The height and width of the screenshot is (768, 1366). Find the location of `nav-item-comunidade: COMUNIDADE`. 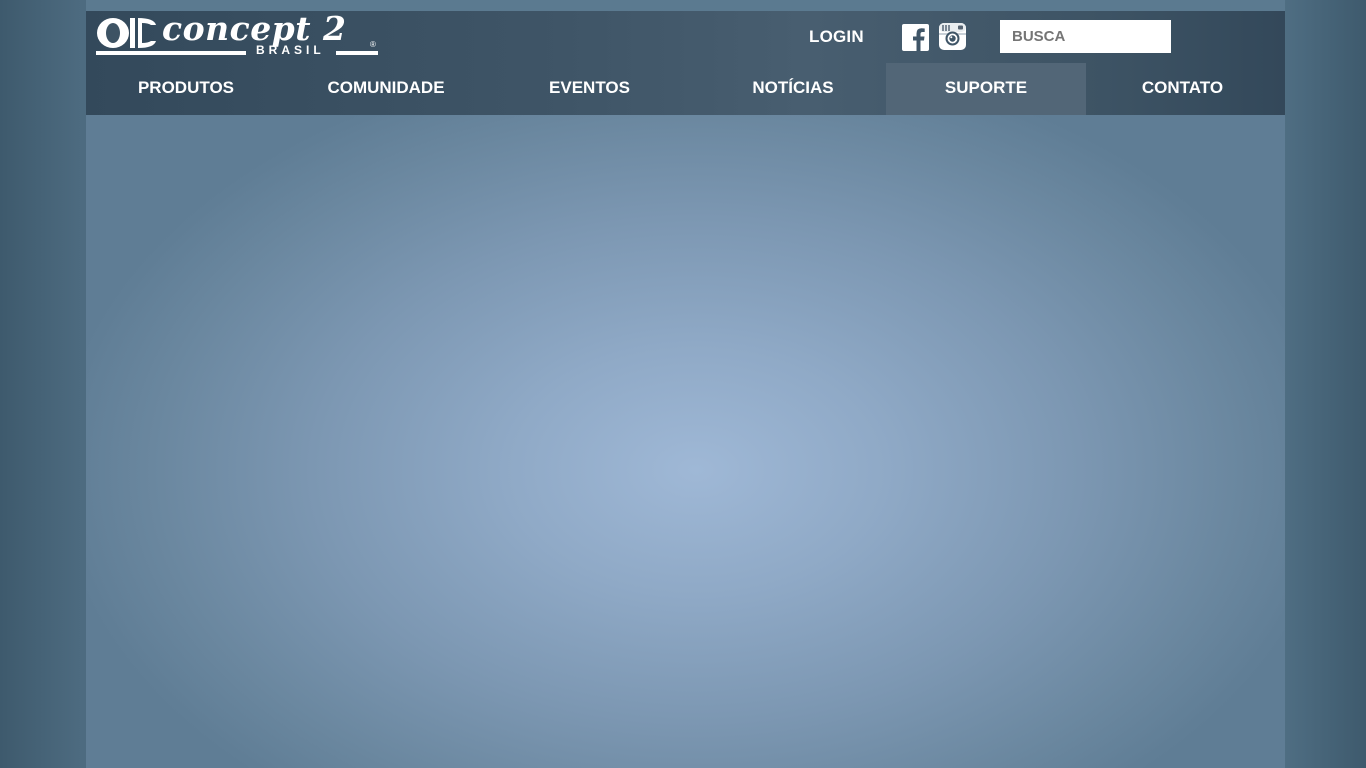

nav-item-comunidade: COMUNIDADE is located at coordinates (386, 89).